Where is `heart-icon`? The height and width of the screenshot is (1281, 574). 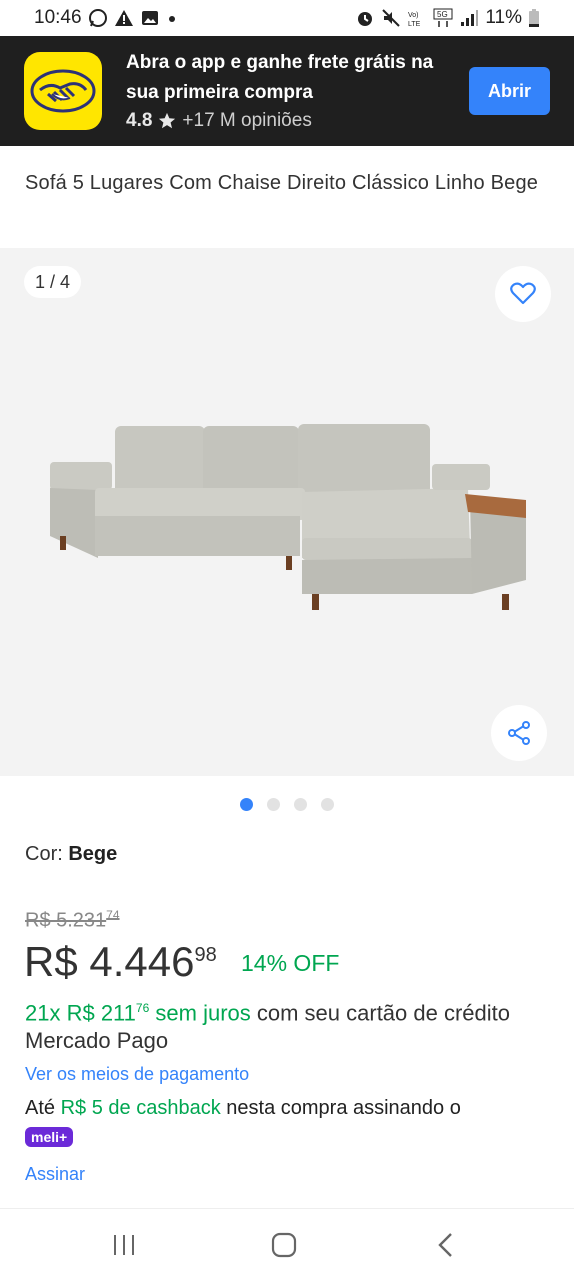
heart-icon is located at coordinates (523, 293).